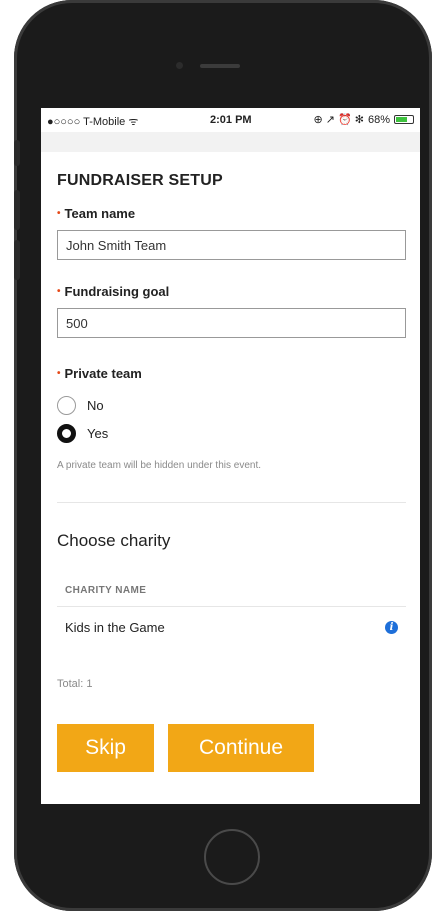 The height and width of the screenshot is (911, 443). I want to click on radio-no-label: No, so click(95, 405).